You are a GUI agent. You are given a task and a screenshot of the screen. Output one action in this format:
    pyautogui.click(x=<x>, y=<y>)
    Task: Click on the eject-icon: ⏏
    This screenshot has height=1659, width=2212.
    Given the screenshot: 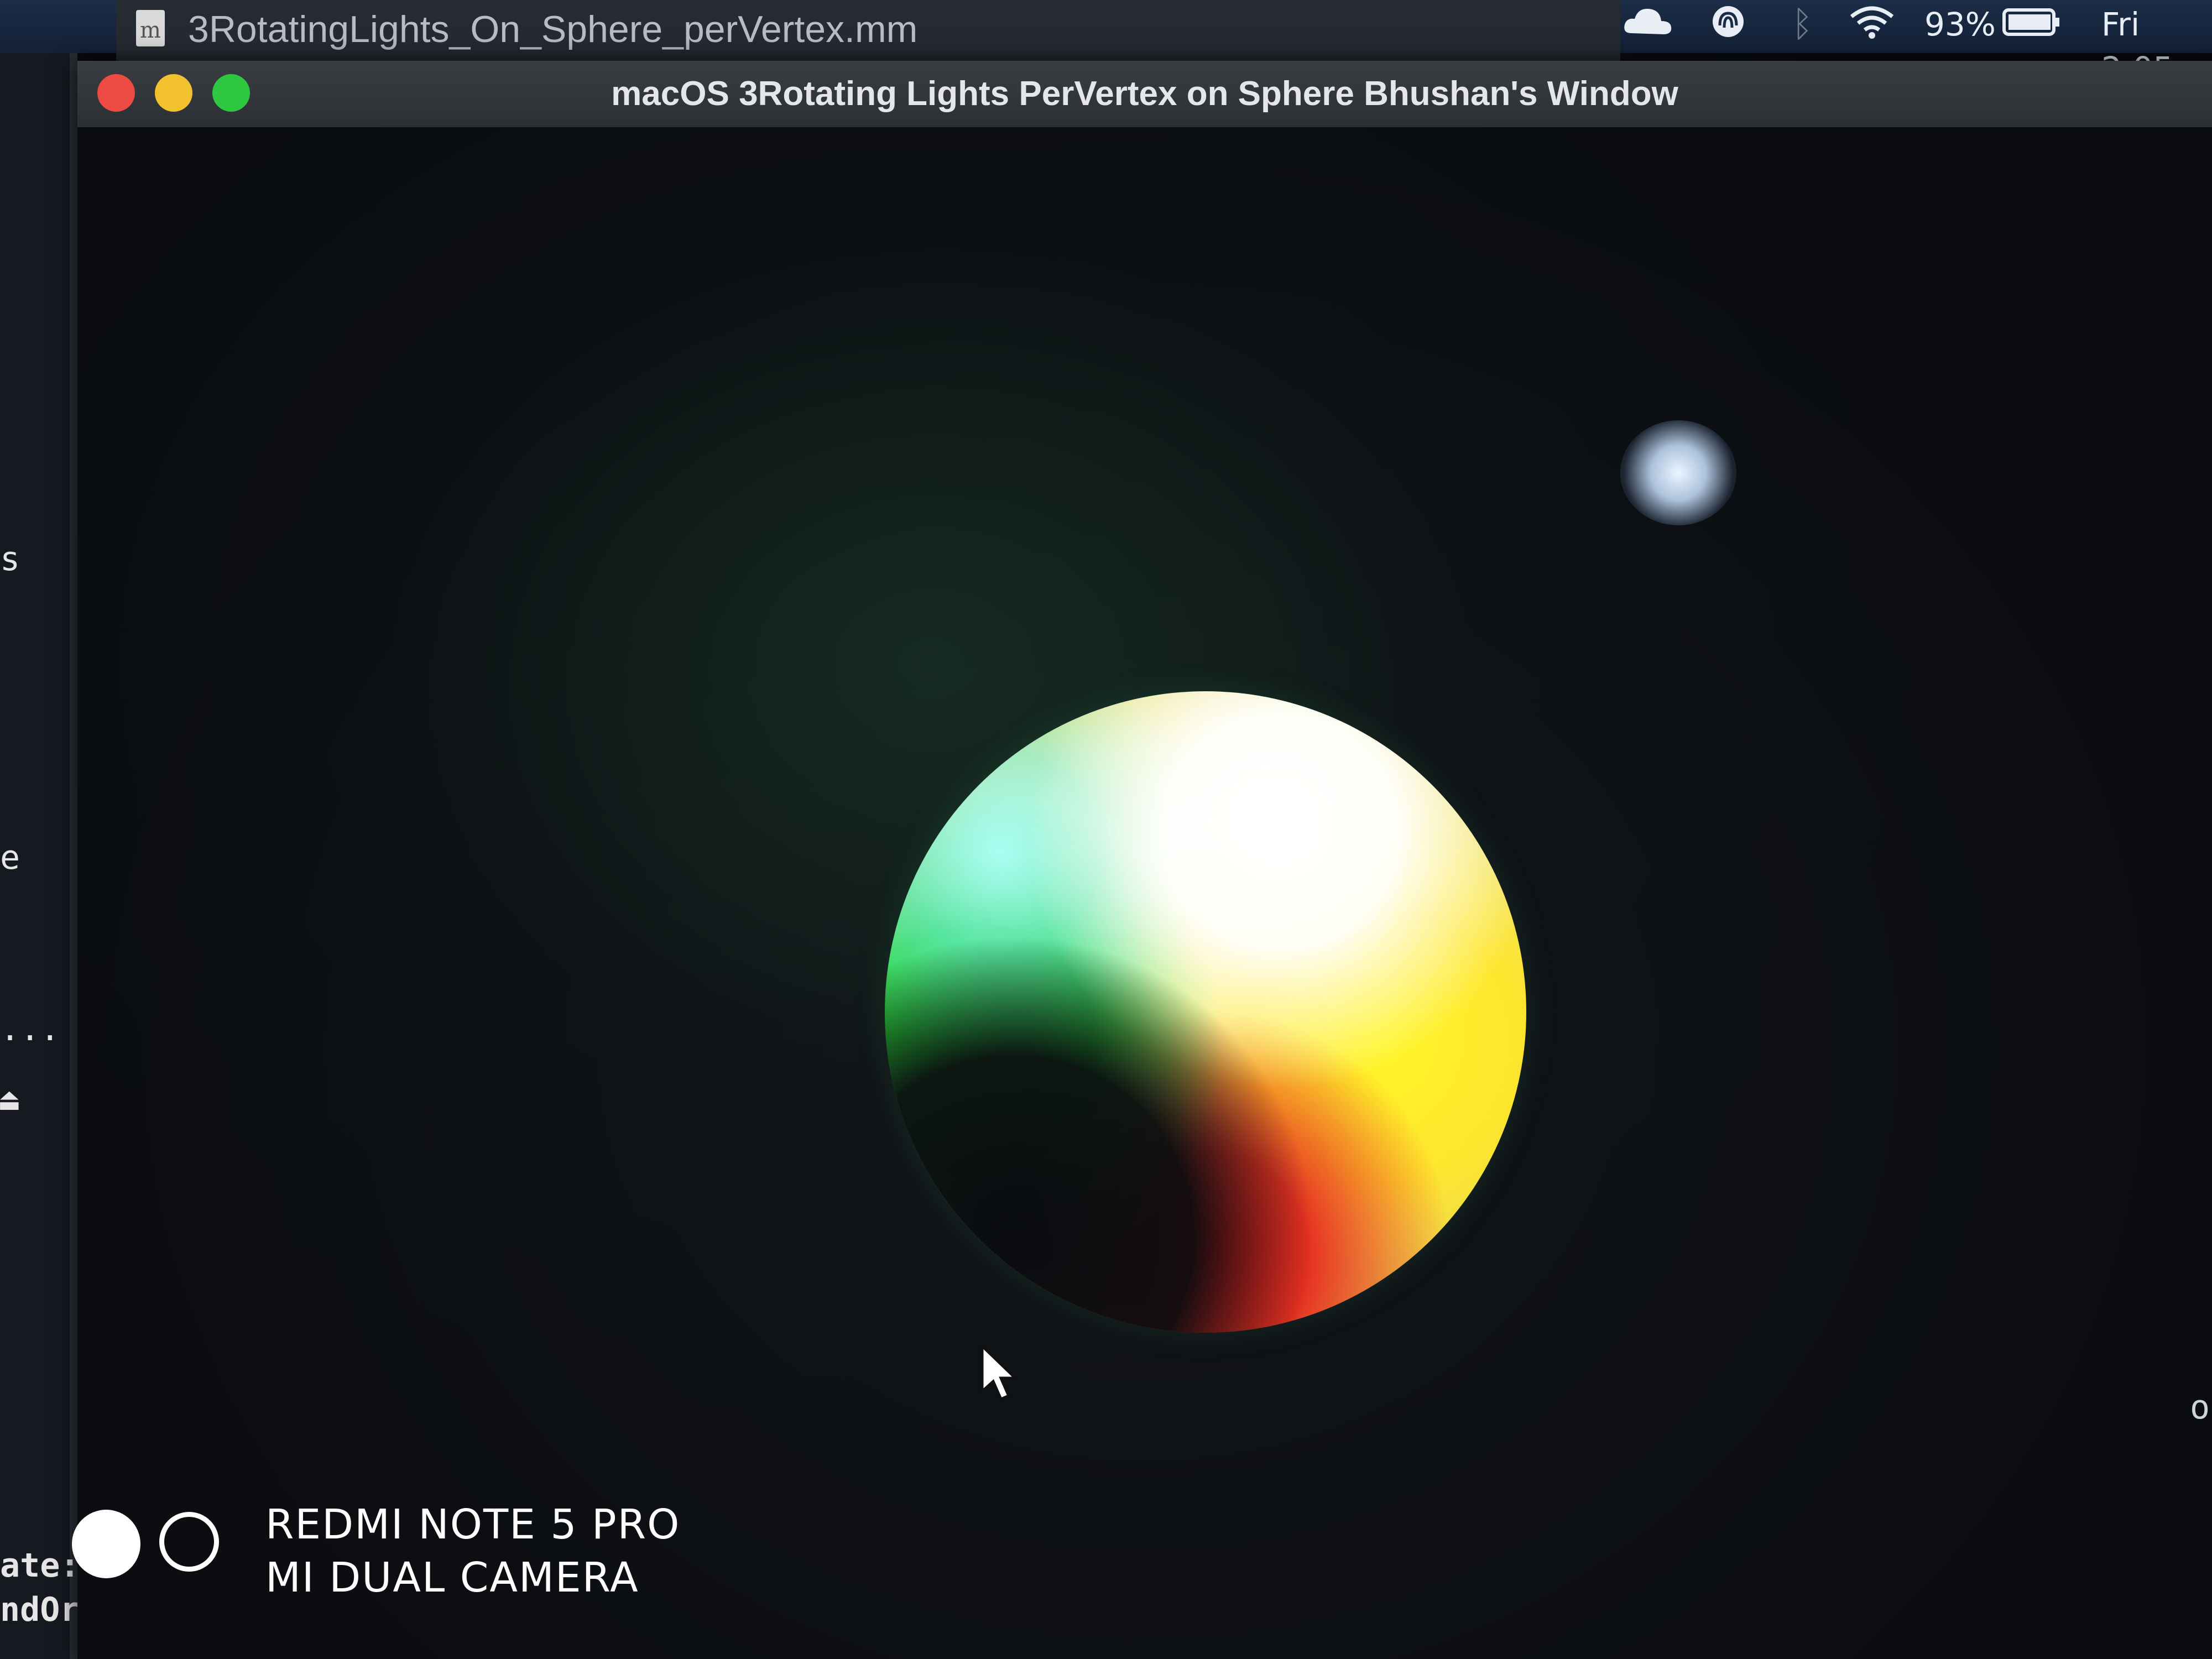 What is the action you would take?
    pyautogui.click(x=10, y=1100)
    